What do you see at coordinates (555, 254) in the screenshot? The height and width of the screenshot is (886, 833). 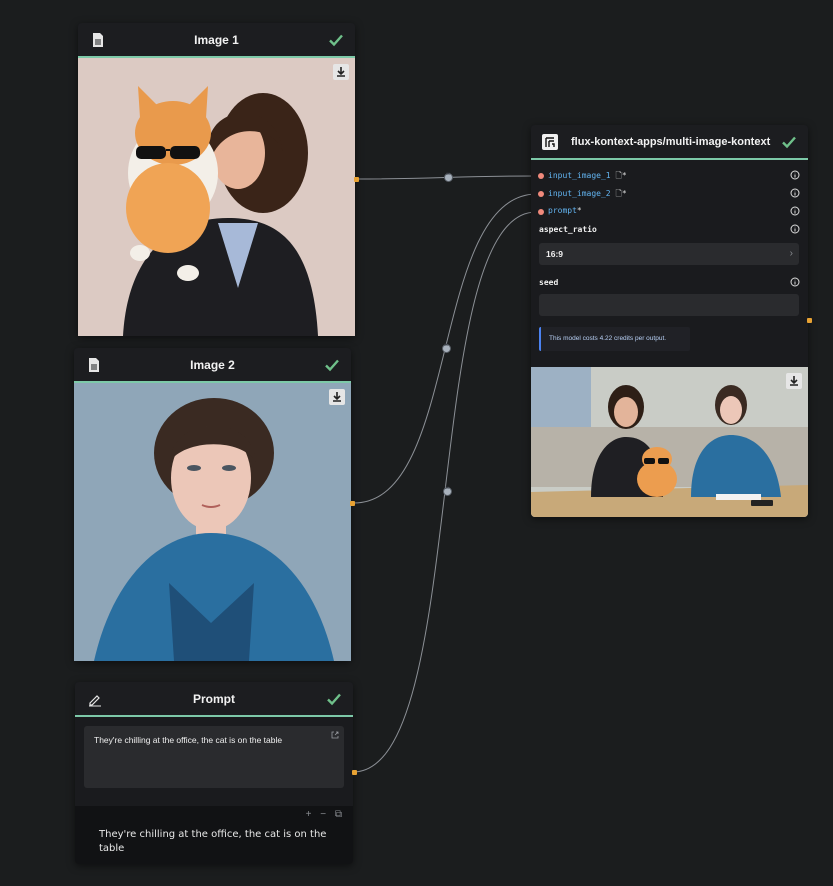 I see `aspect-ratio-value: 16:9` at bounding box center [555, 254].